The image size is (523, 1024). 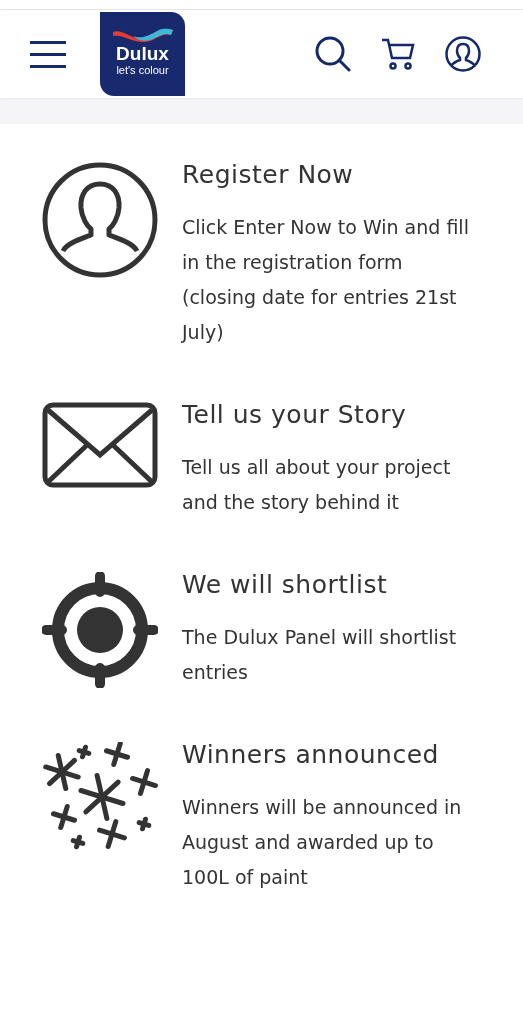 I want to click on step-description: Winners will be announced in August and awarded up to 100L of paint, so click(x=322, y=842).